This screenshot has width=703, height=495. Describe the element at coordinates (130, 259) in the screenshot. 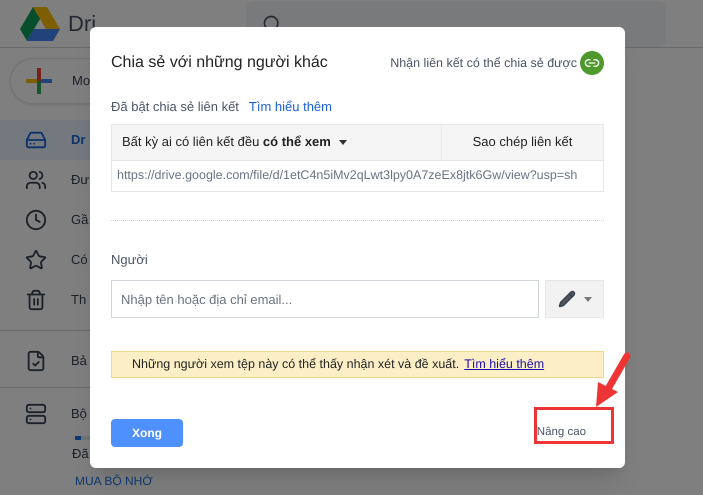

I see `people-label: Người` at that location.